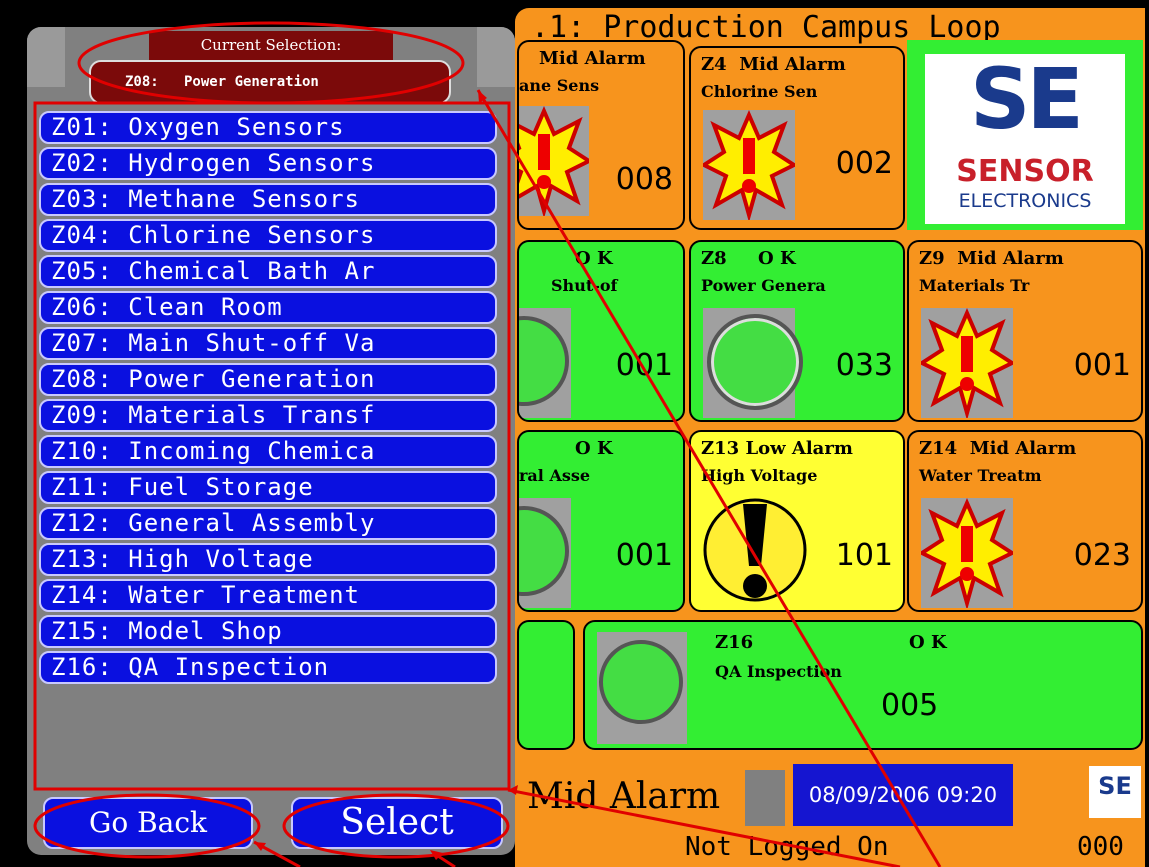 The height and width of the screenshot is (867, 1149). Describe the element at coordinates (644, 179) in the screenshot. I see `zone-tile-count: 008` at that location.